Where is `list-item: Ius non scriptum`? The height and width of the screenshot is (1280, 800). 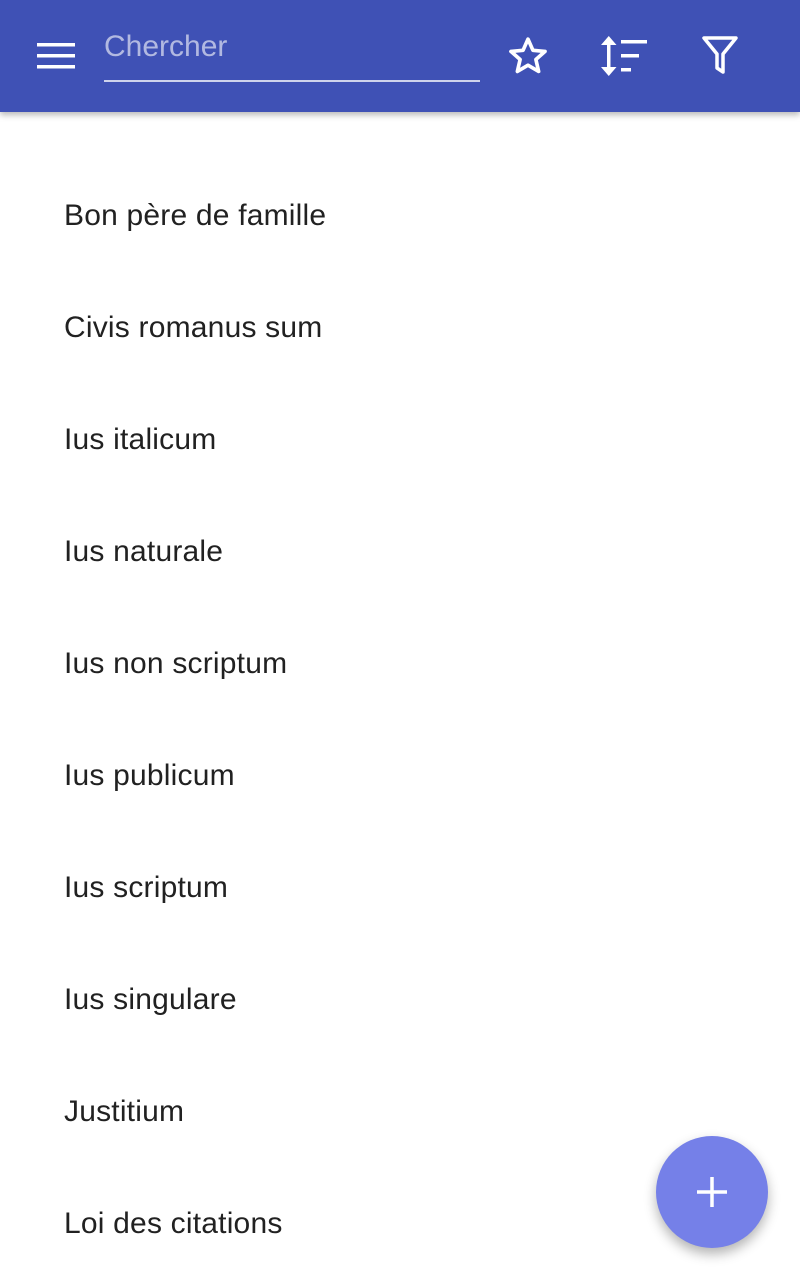 list-item: Ius non scriptum is located at coordinates (400, 664).